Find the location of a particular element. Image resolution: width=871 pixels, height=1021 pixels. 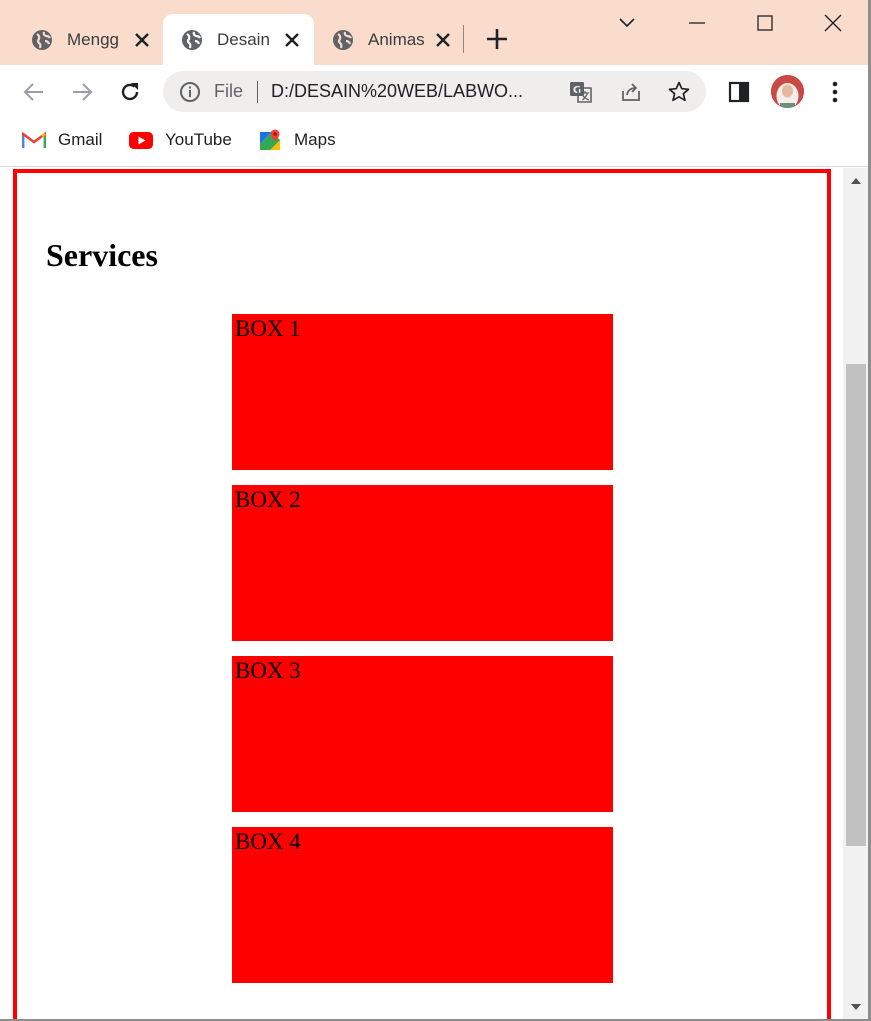

tab-title: Desain is located at coordinates (243, 39).